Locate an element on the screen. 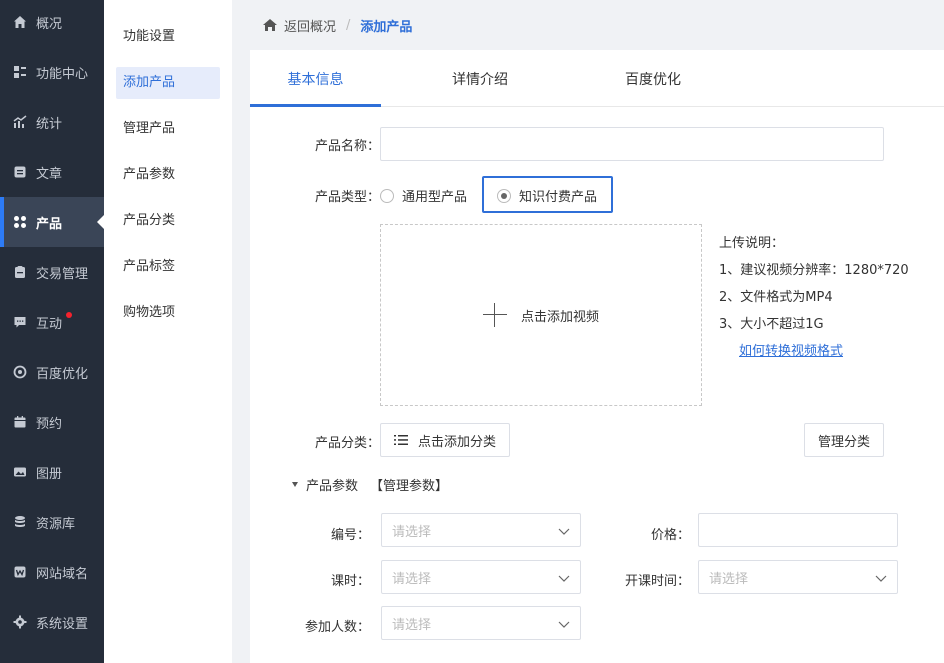 The height and width of the screenshot is (663, 944). sidebar-item-booking: 预约 is located at coordinates (52, 422).